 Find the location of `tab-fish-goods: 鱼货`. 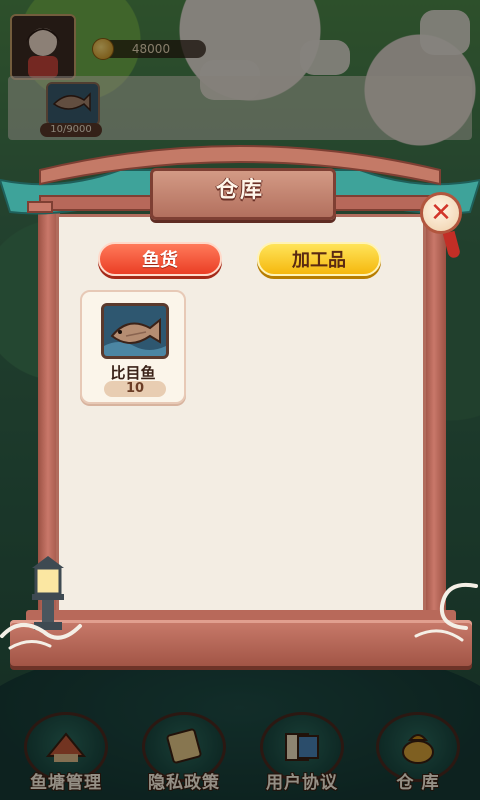

tab-fish-goods: 鱼货 is located at coordinates (160, 259).